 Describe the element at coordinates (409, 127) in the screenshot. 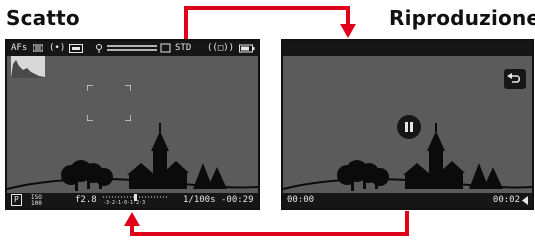

I see `pause-icon` at that location.